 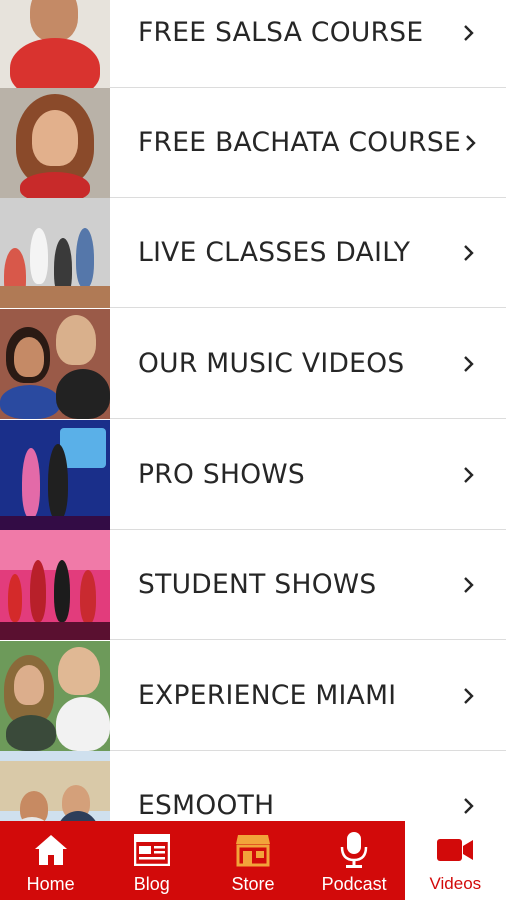 I want to click on list-item-student-shows: STUDENT SHOWS, so click(x=253, y=584).